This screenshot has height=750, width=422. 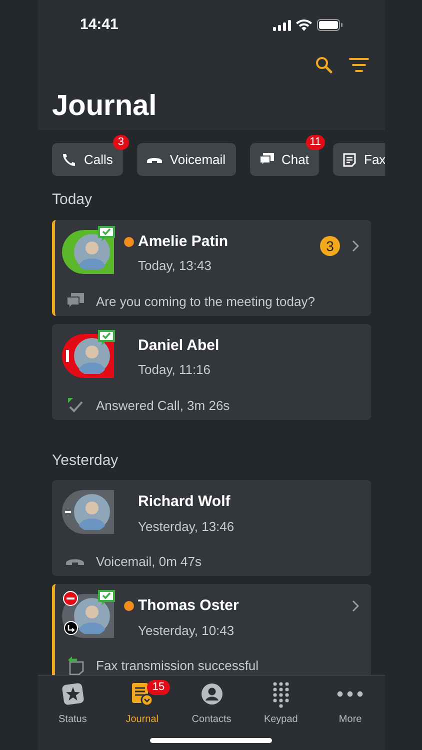 What do you see at coordinates (70, 598) in the screenshot?
I see `do-not-disturb-icon` at bounding box center [70, 598].